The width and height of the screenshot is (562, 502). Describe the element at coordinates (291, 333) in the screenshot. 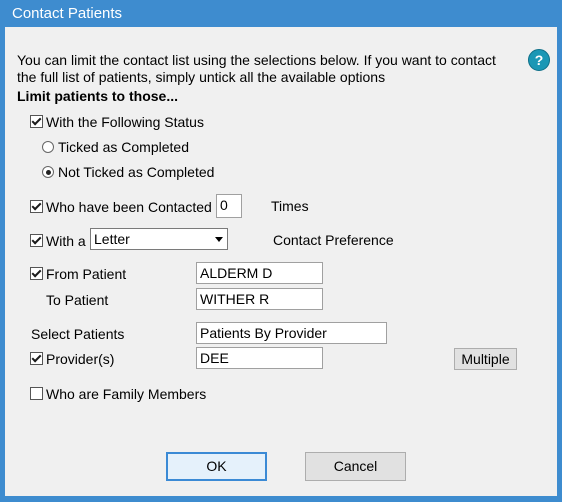

I see `select-patients-field: Patients By Provider` at that location.